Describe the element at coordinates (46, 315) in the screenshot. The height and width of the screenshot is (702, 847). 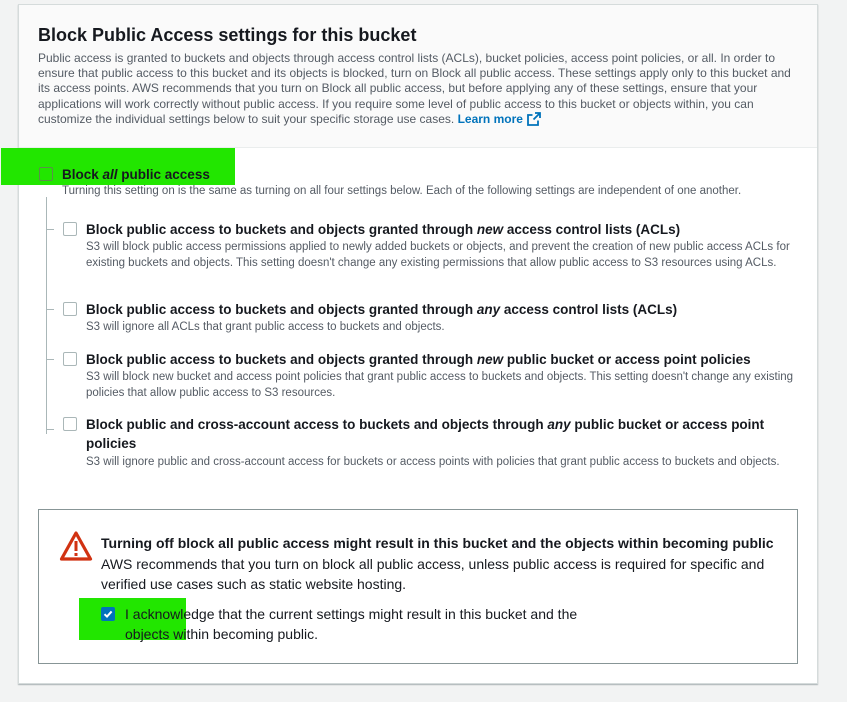
I see `tree-line` at that location.